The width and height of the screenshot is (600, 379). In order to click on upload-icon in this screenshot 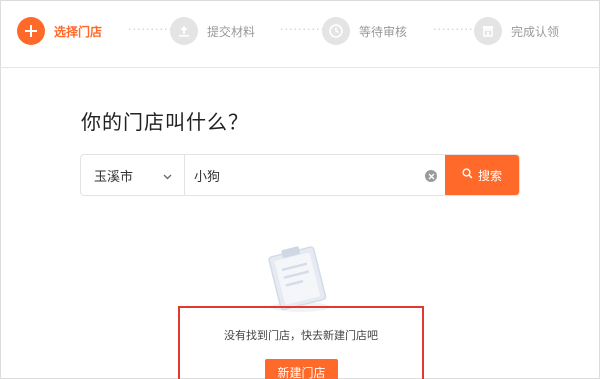, I will do `click(184, 31)`.